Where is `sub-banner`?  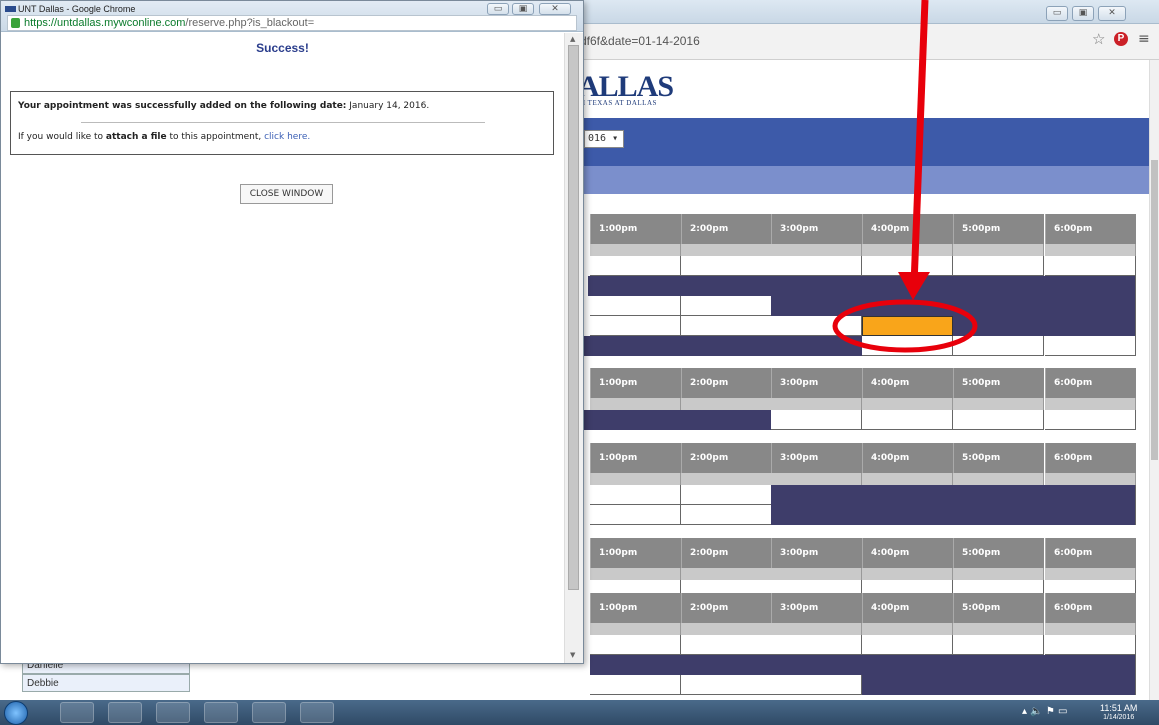 sub-banner is located at coordinates (868, 180).